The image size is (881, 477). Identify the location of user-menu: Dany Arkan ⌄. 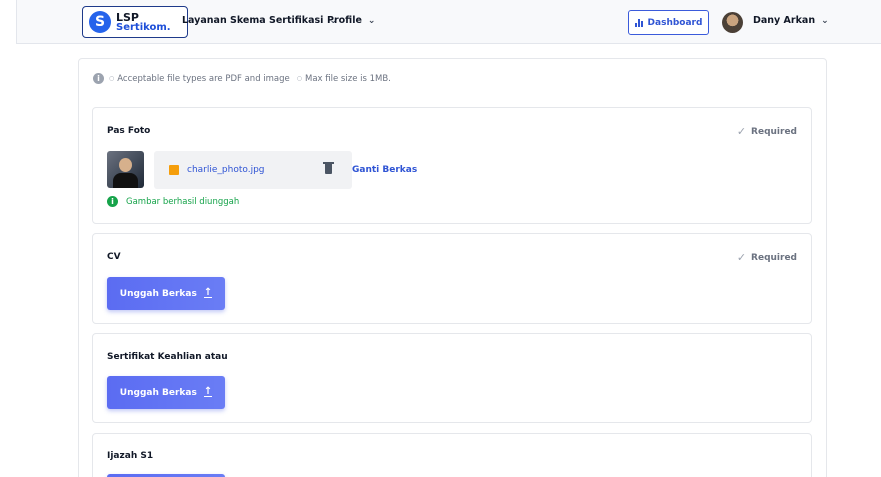
(791, 20).